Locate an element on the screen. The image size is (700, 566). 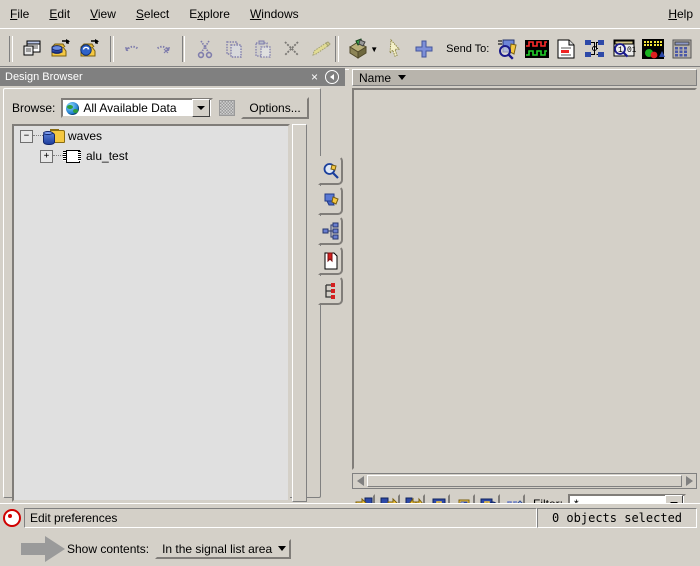
menu-help: Help is located at coordinates (679, 14).